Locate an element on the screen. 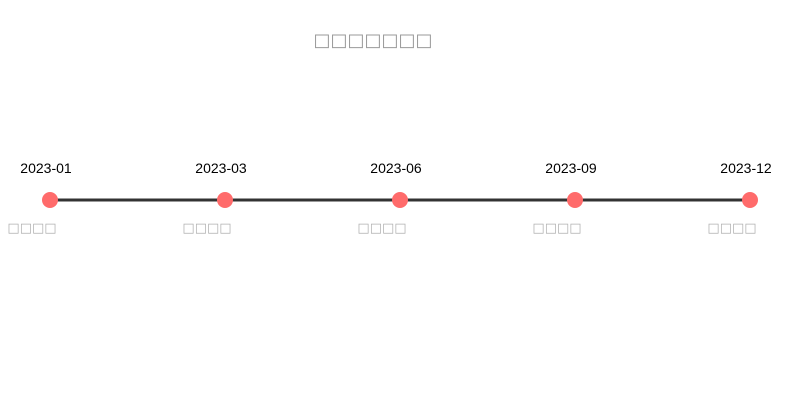 This screenshot has height=400, width=800. milestone-date: 2023-03 is located at coordinates (221, 168).